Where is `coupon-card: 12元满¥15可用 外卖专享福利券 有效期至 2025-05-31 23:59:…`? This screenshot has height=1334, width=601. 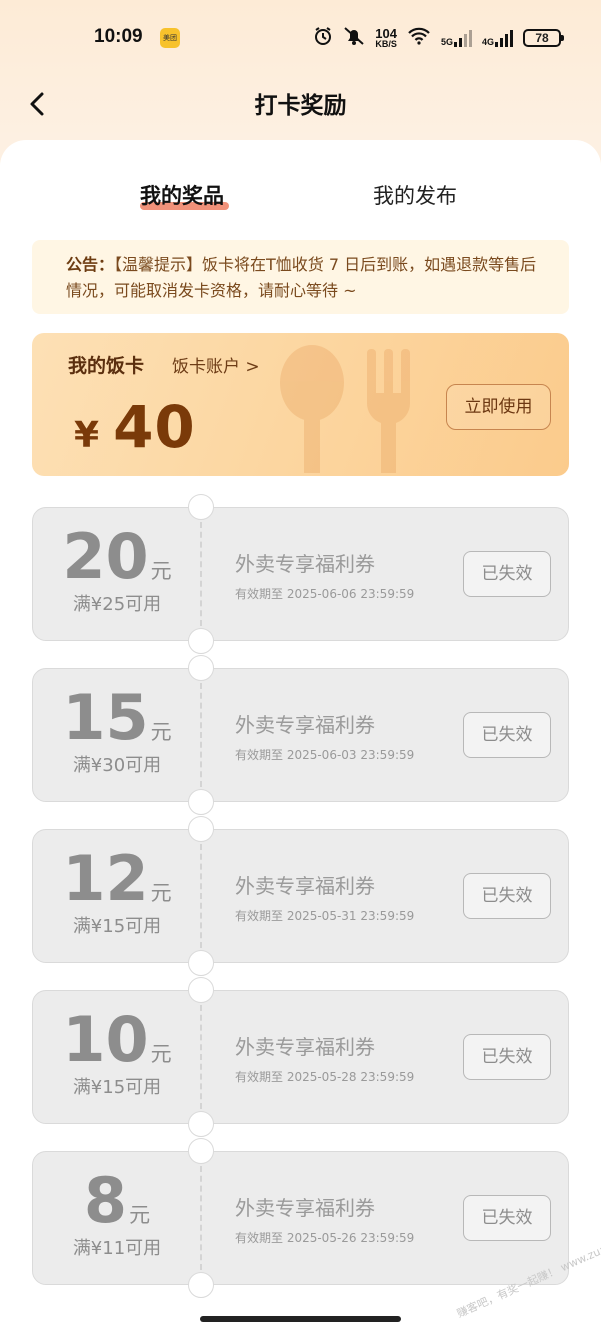
coupon-card: 12元满¥15可用 外卖专享福利券 有效期至 2025-05-31 23:59:… is located at coordinates (300, 896).